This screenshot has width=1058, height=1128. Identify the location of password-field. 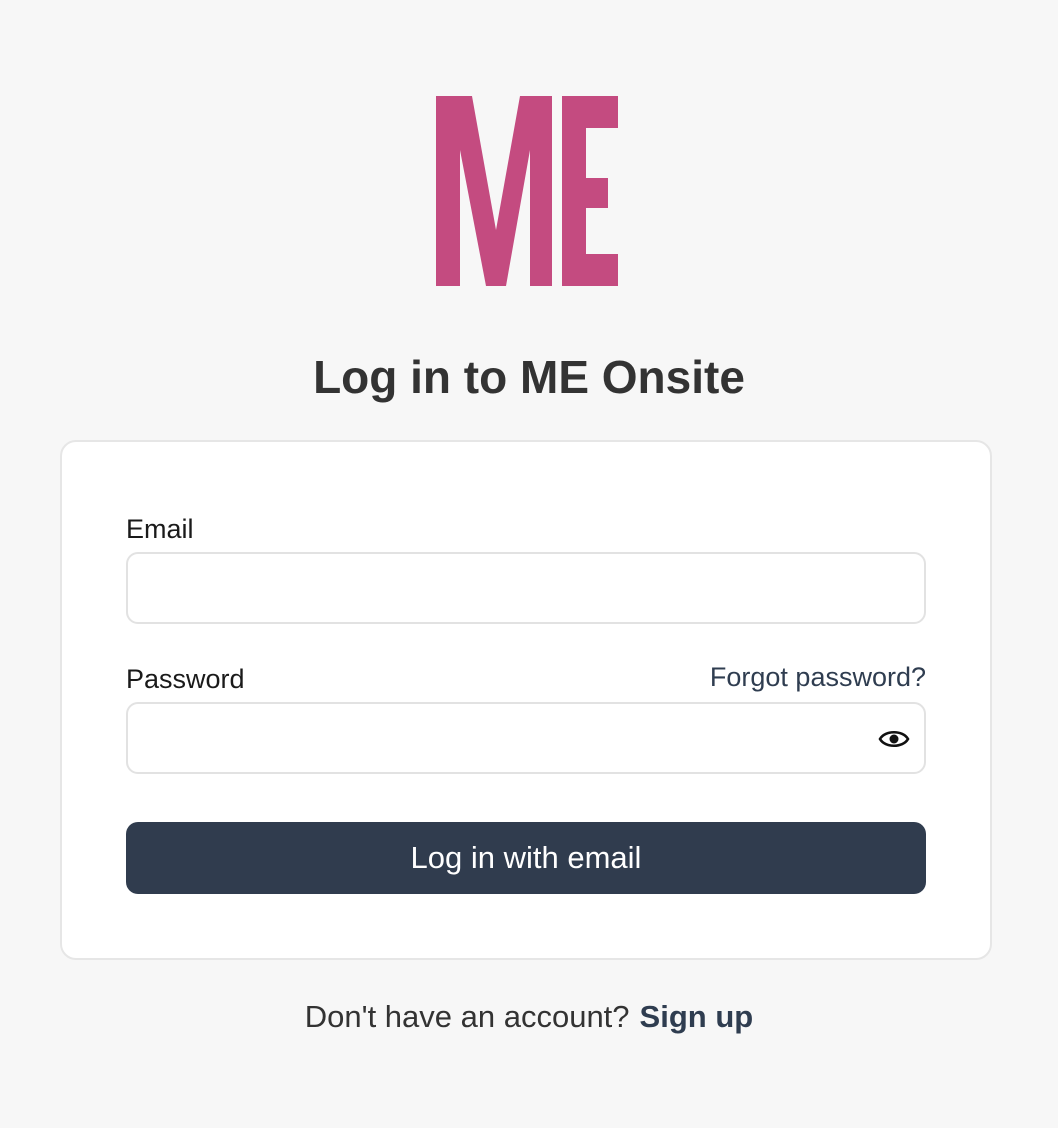
(526, 738).